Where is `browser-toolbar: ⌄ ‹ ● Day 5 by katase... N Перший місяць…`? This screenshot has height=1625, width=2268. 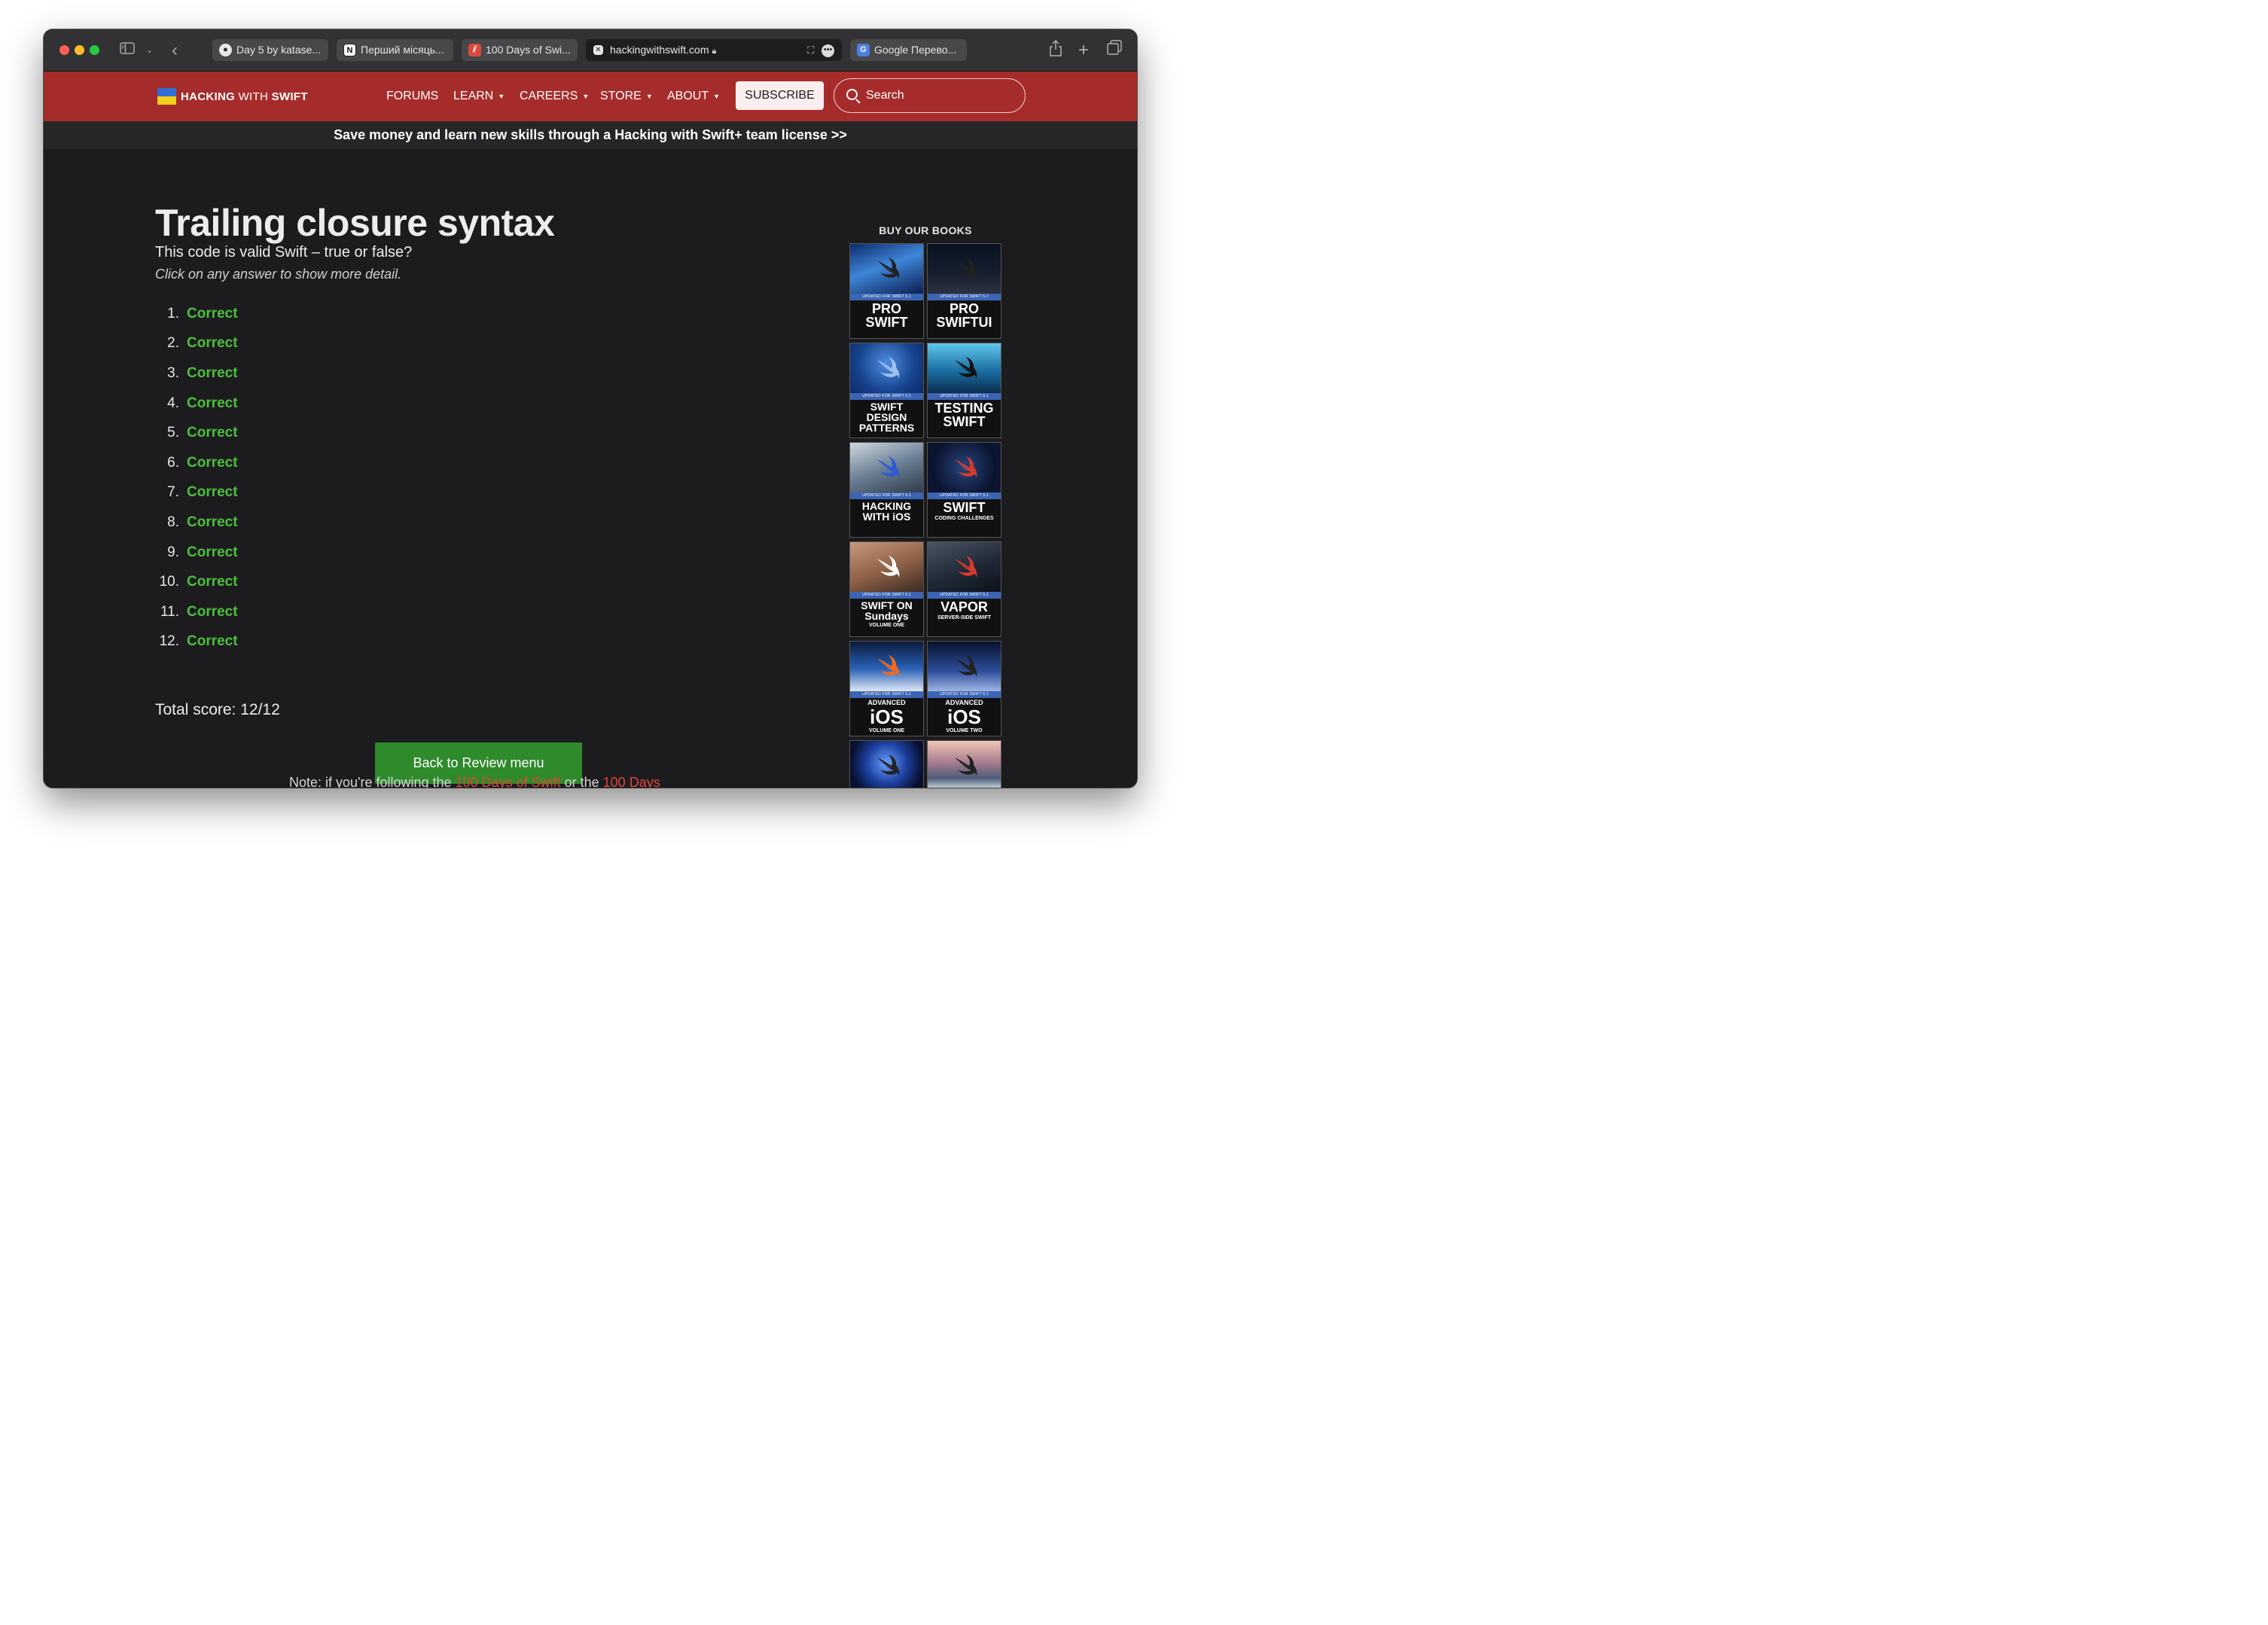 browser-toolbar: ⌄ ‹ ● Day 5 by katase... N Перший місяць… is located at coordinates (590, 51).